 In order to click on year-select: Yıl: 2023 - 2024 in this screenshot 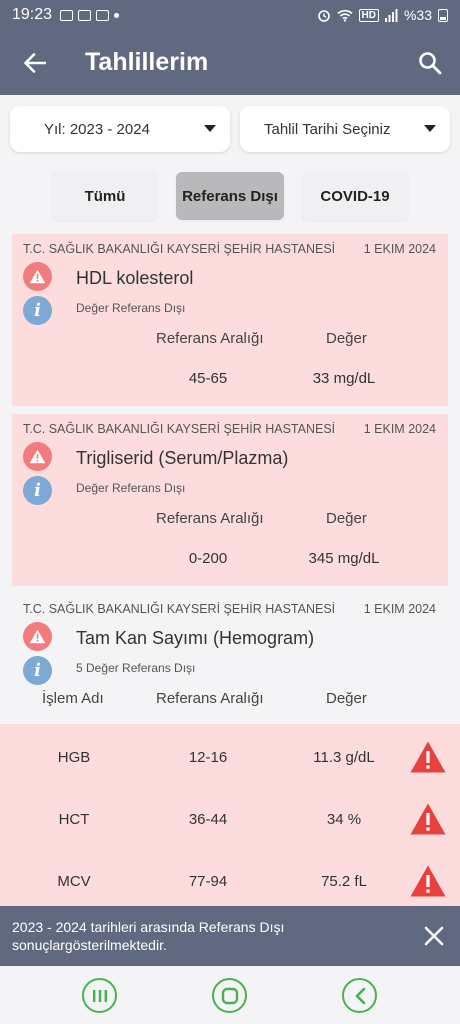, I will do `click(120, 129)`.